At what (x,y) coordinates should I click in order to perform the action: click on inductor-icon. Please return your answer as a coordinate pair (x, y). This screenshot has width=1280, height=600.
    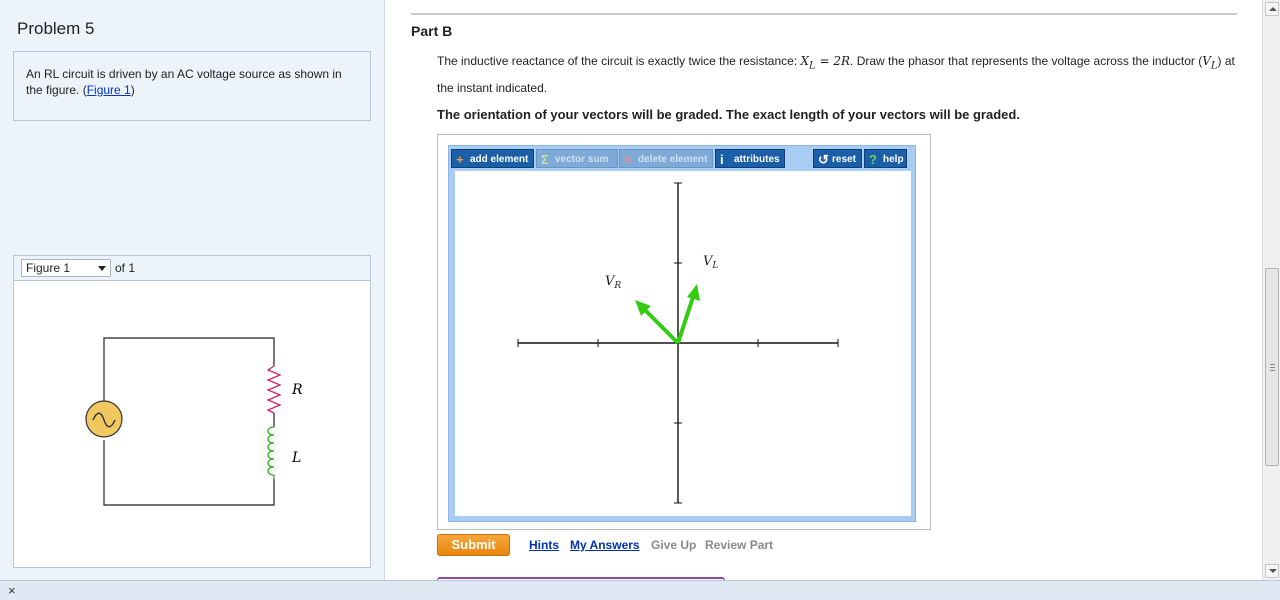
    Looking at the image, I should click on (271, 452).